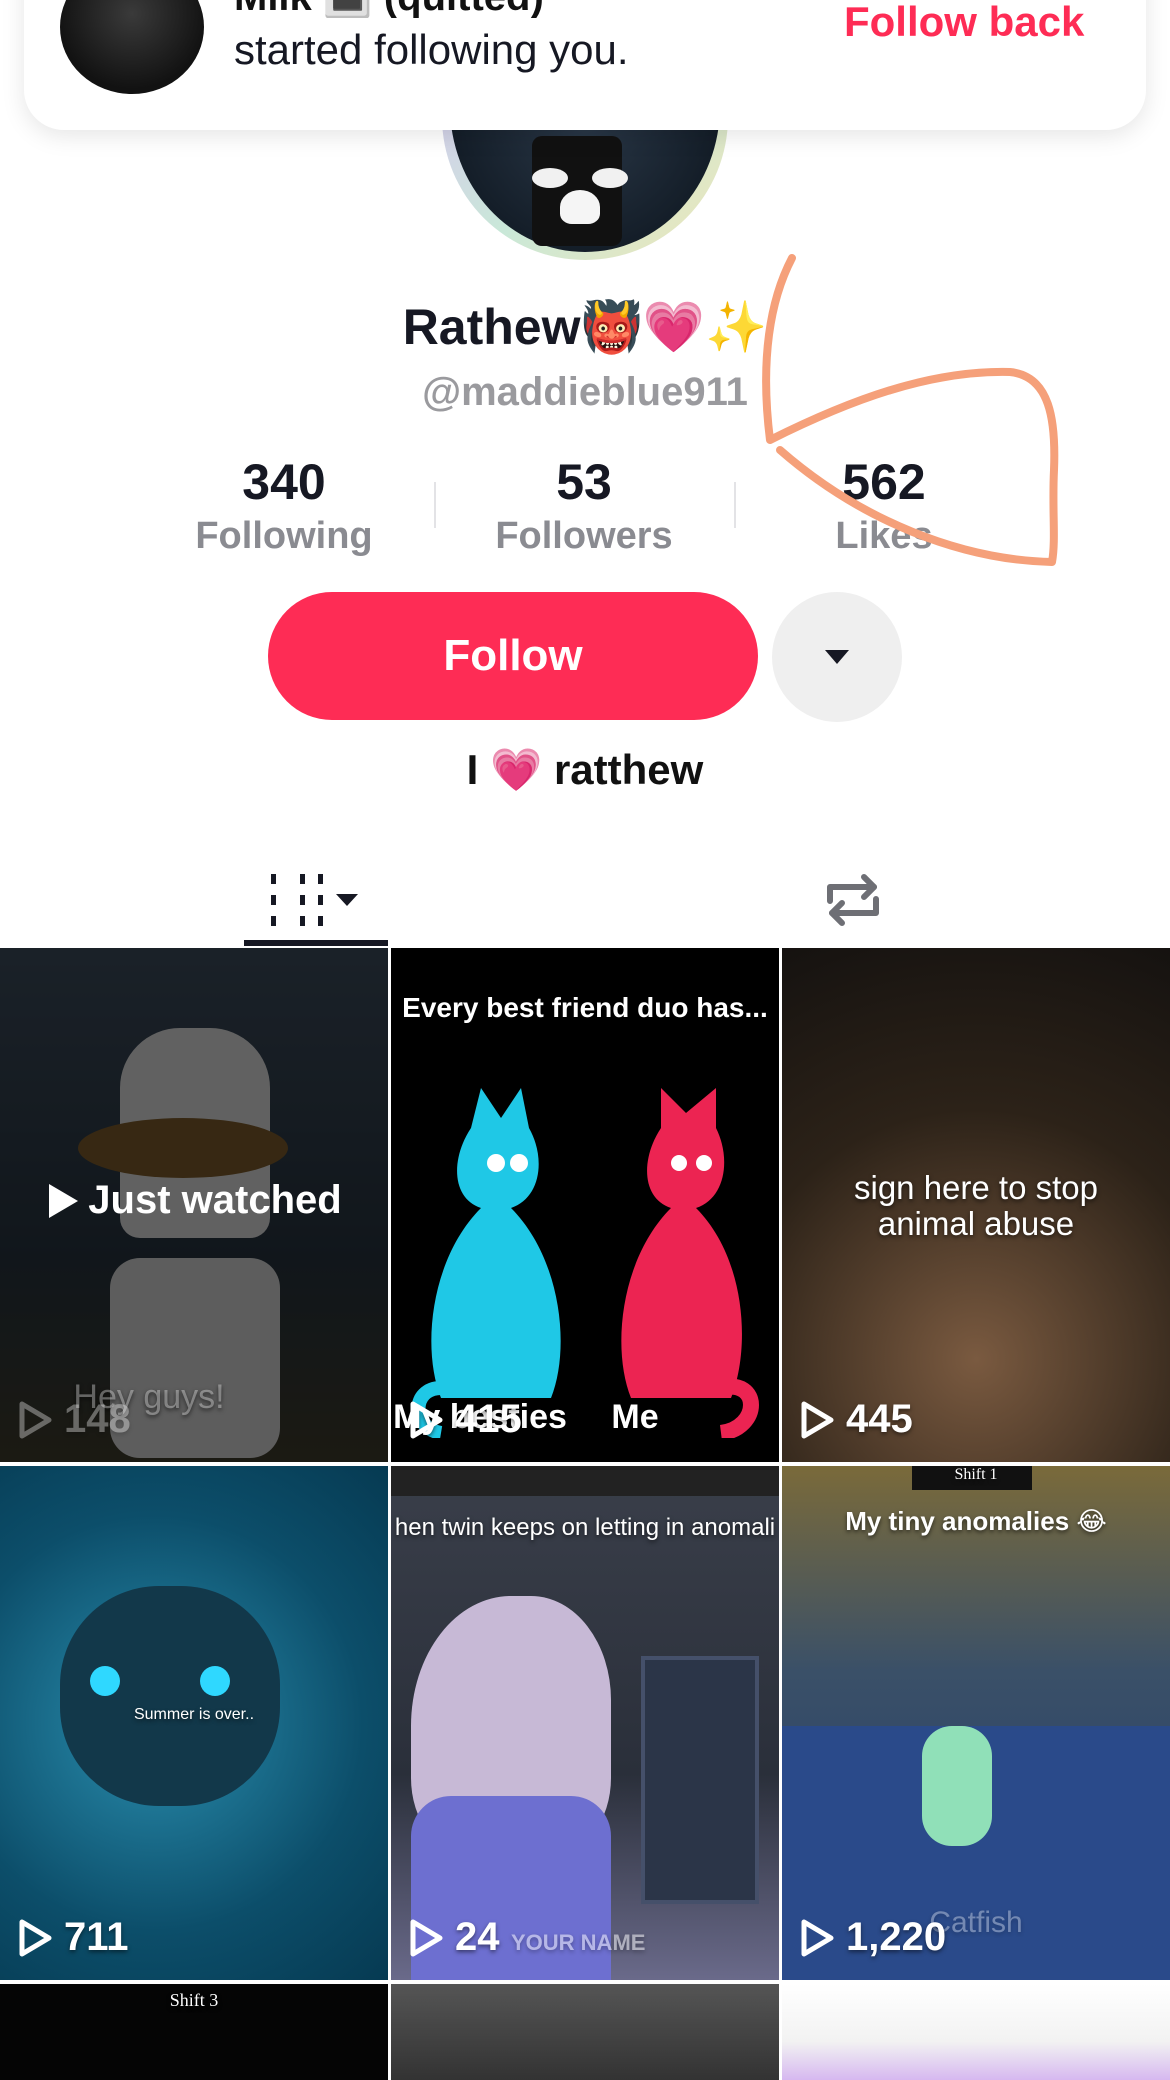 Image resolution: width=1170 pixels, height=2080 pixels. What do you see at coordinates (585, 327) in the screenshot?
I see `display-name: Rathew👹💗✨` at bounding box center [585, 327].